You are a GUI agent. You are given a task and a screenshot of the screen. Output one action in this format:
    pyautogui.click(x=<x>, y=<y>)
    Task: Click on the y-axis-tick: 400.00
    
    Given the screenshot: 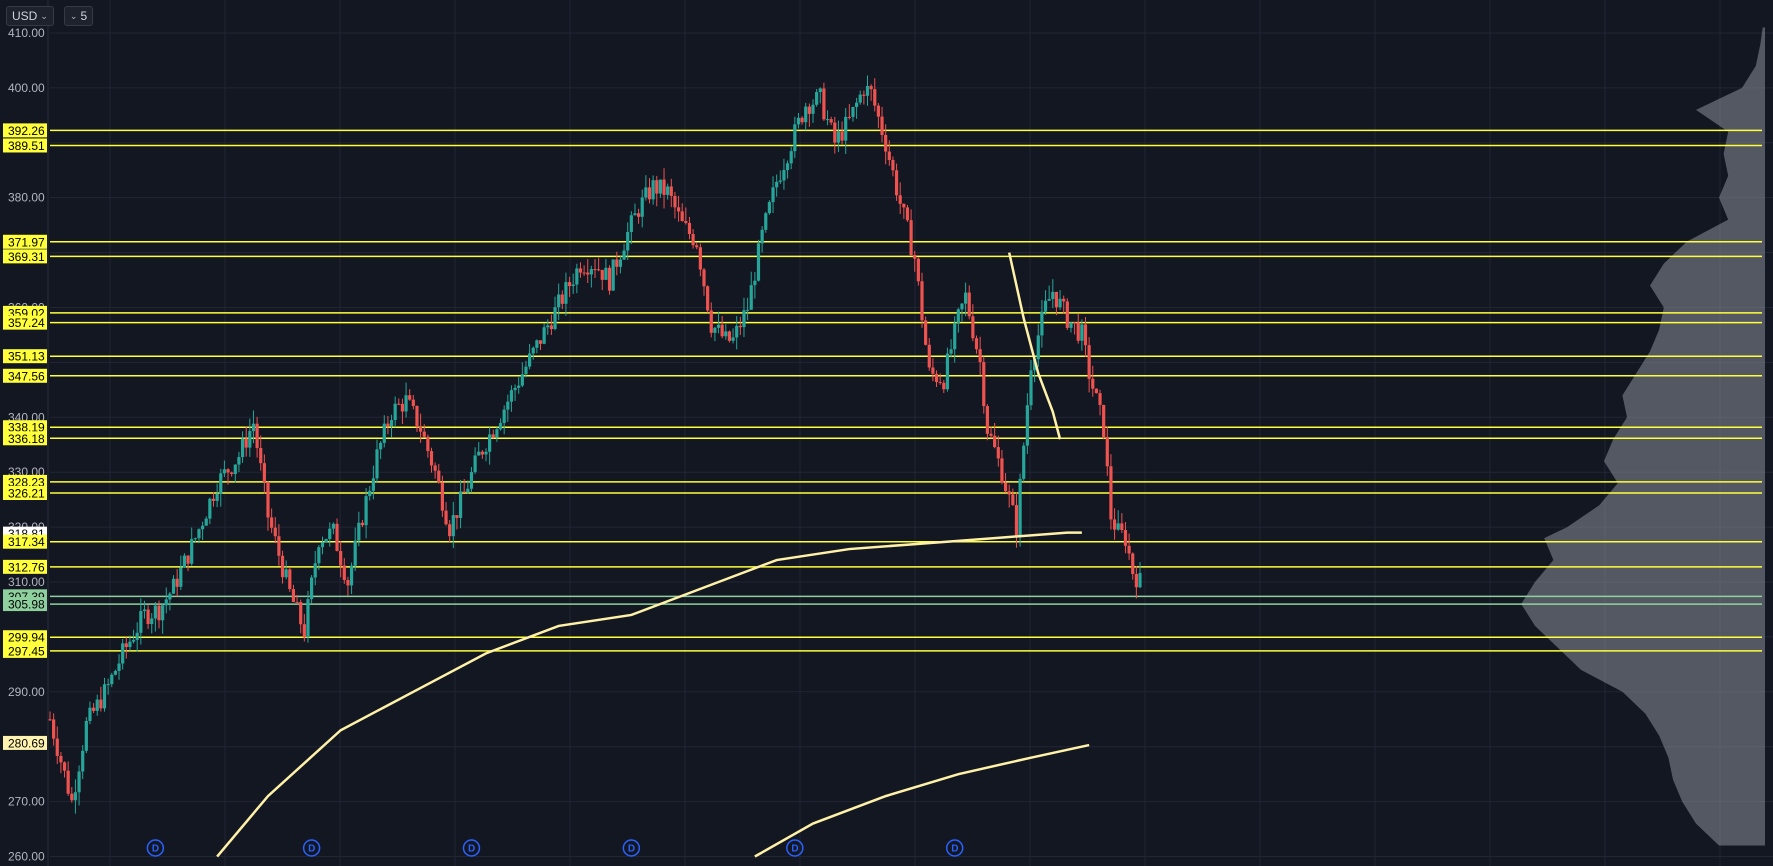 What is the action you would take?
    pyautogui.click(x=26, y=88)
    